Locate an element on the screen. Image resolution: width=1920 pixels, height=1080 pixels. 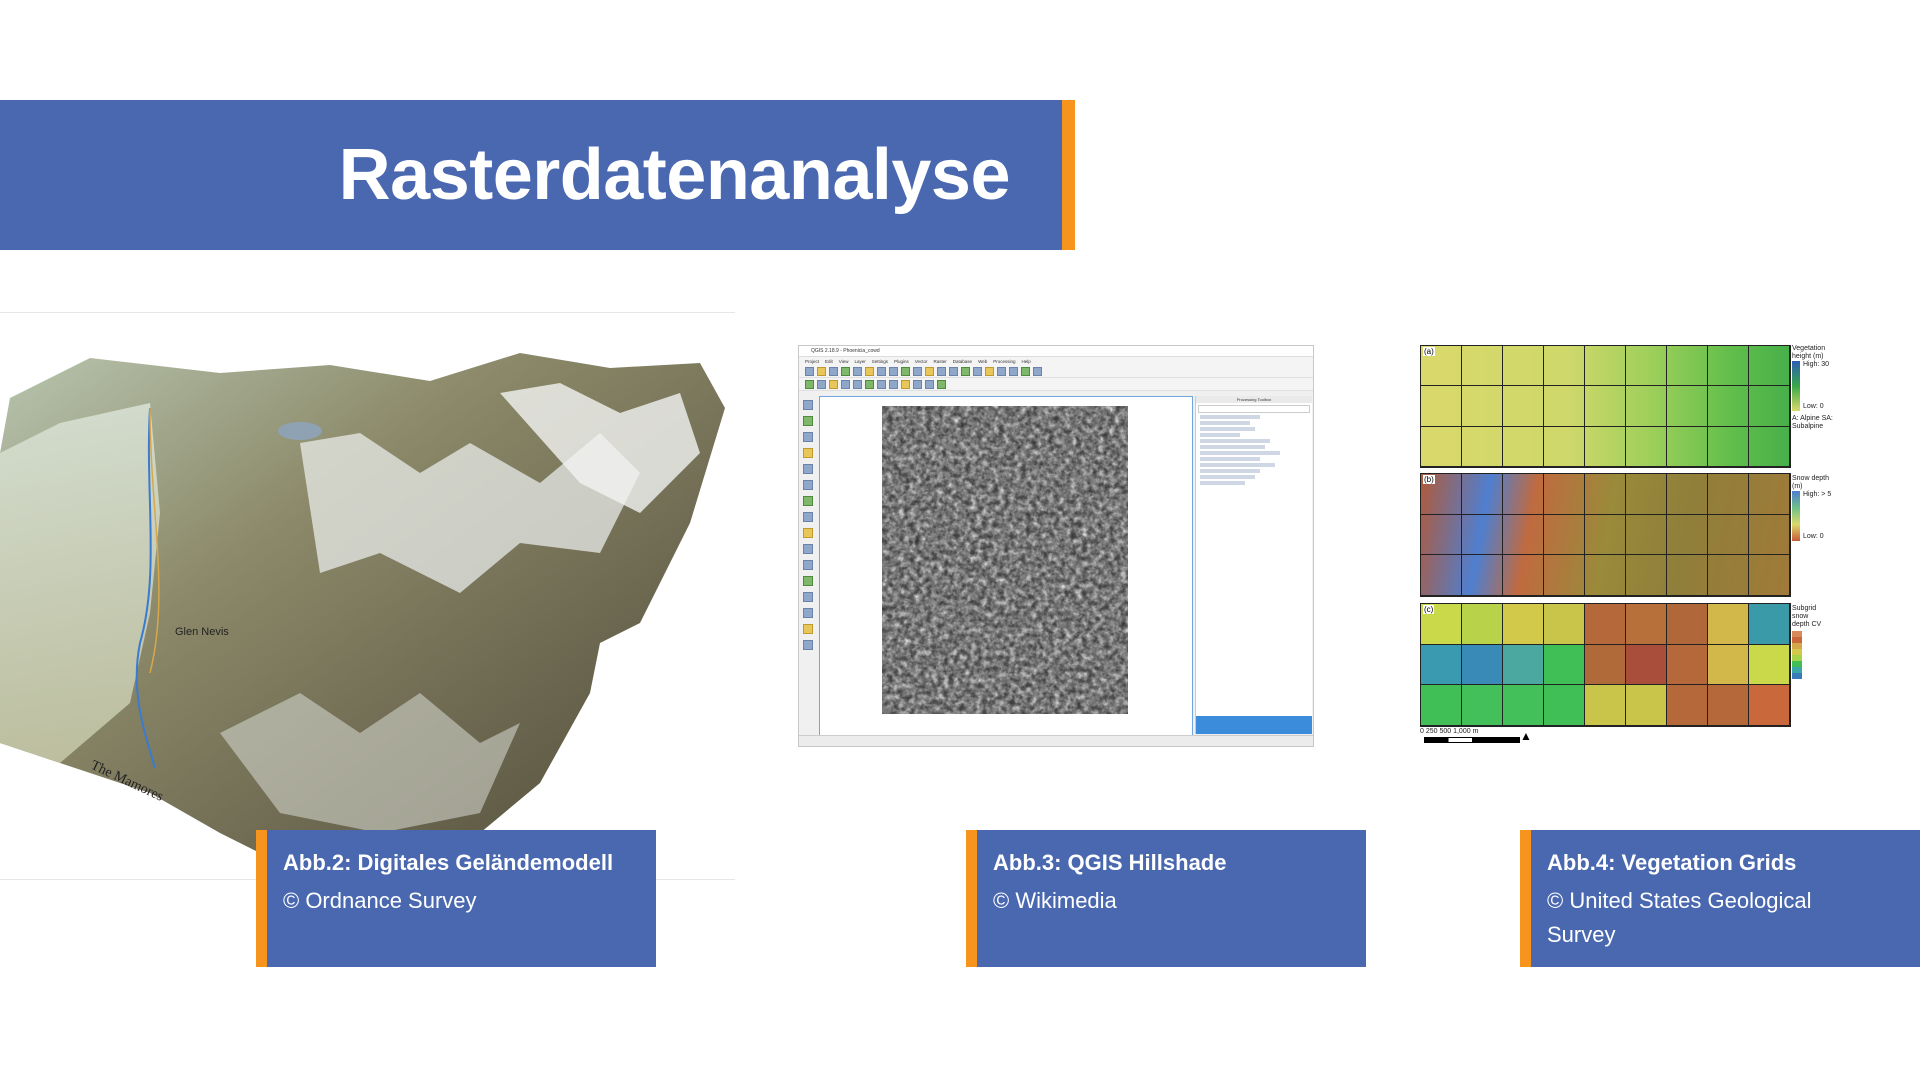
processing-toolbox: Processing Toolbox is located at coordinates (1253, 565).